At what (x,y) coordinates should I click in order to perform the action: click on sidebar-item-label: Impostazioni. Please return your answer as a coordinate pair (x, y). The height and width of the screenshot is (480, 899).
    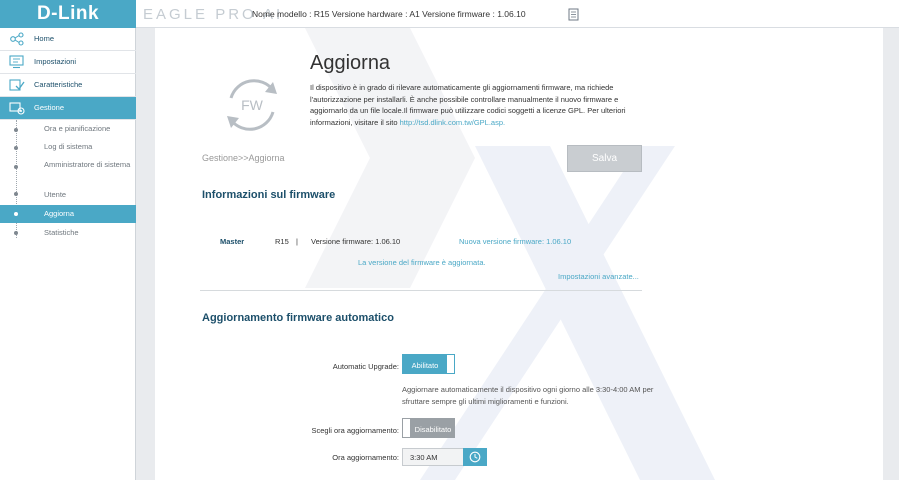
    Looking at the image, I should click on (55, 61).